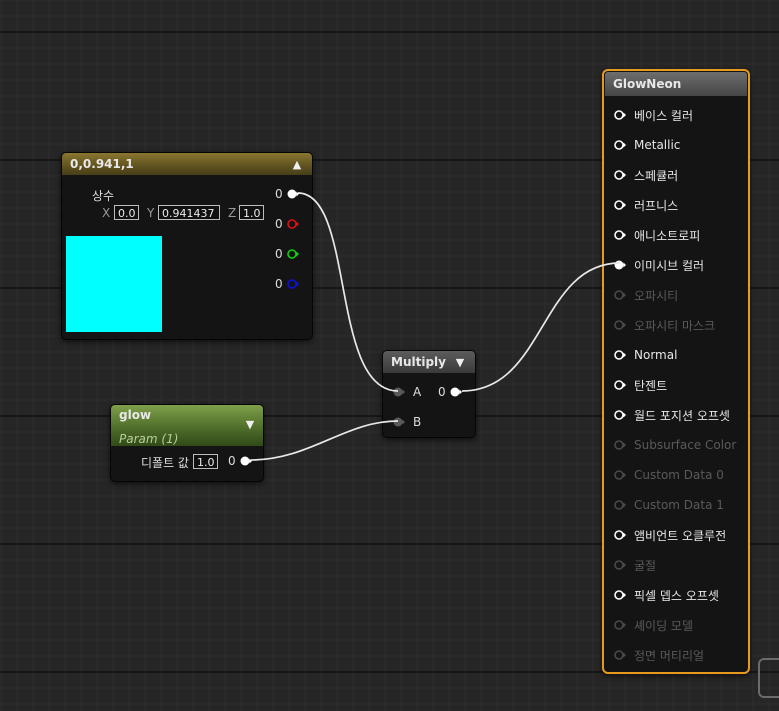 This screenshot has height=711, width=779. I want to click on glow-output-label: 0, so click(232, 461).